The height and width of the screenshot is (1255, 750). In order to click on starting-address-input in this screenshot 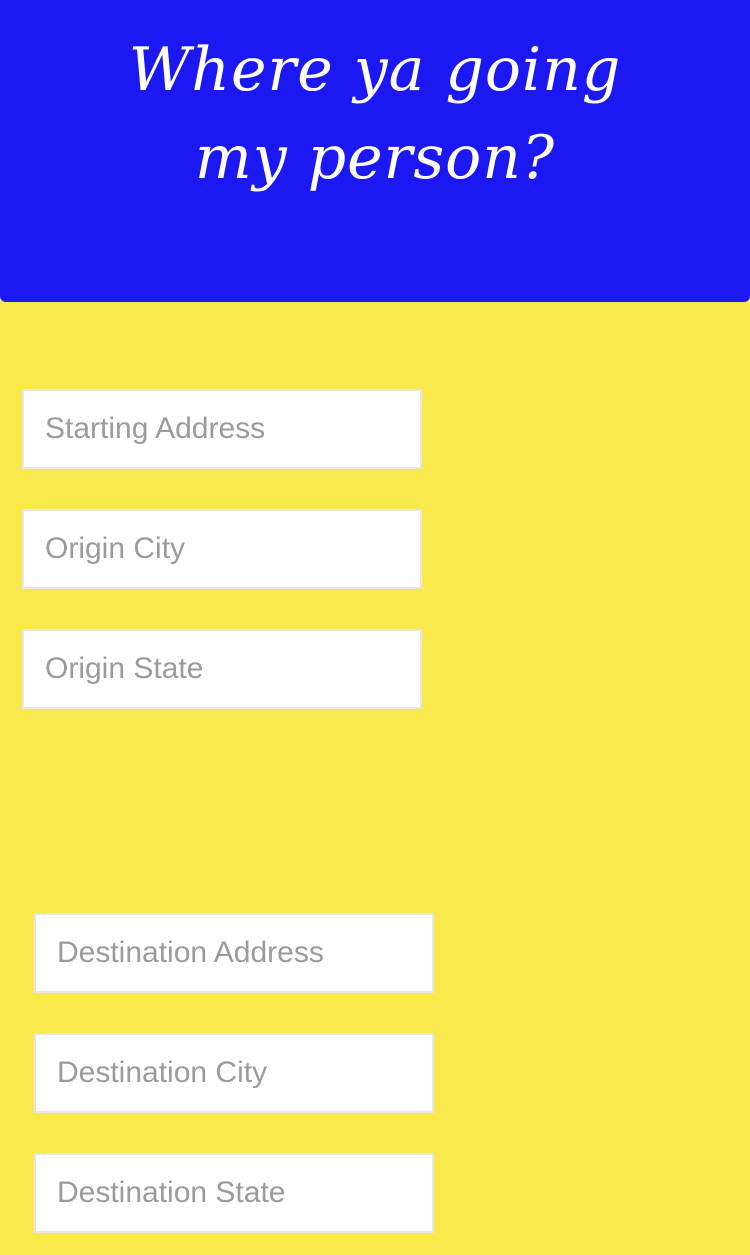, I will do `click(222, 429)`.